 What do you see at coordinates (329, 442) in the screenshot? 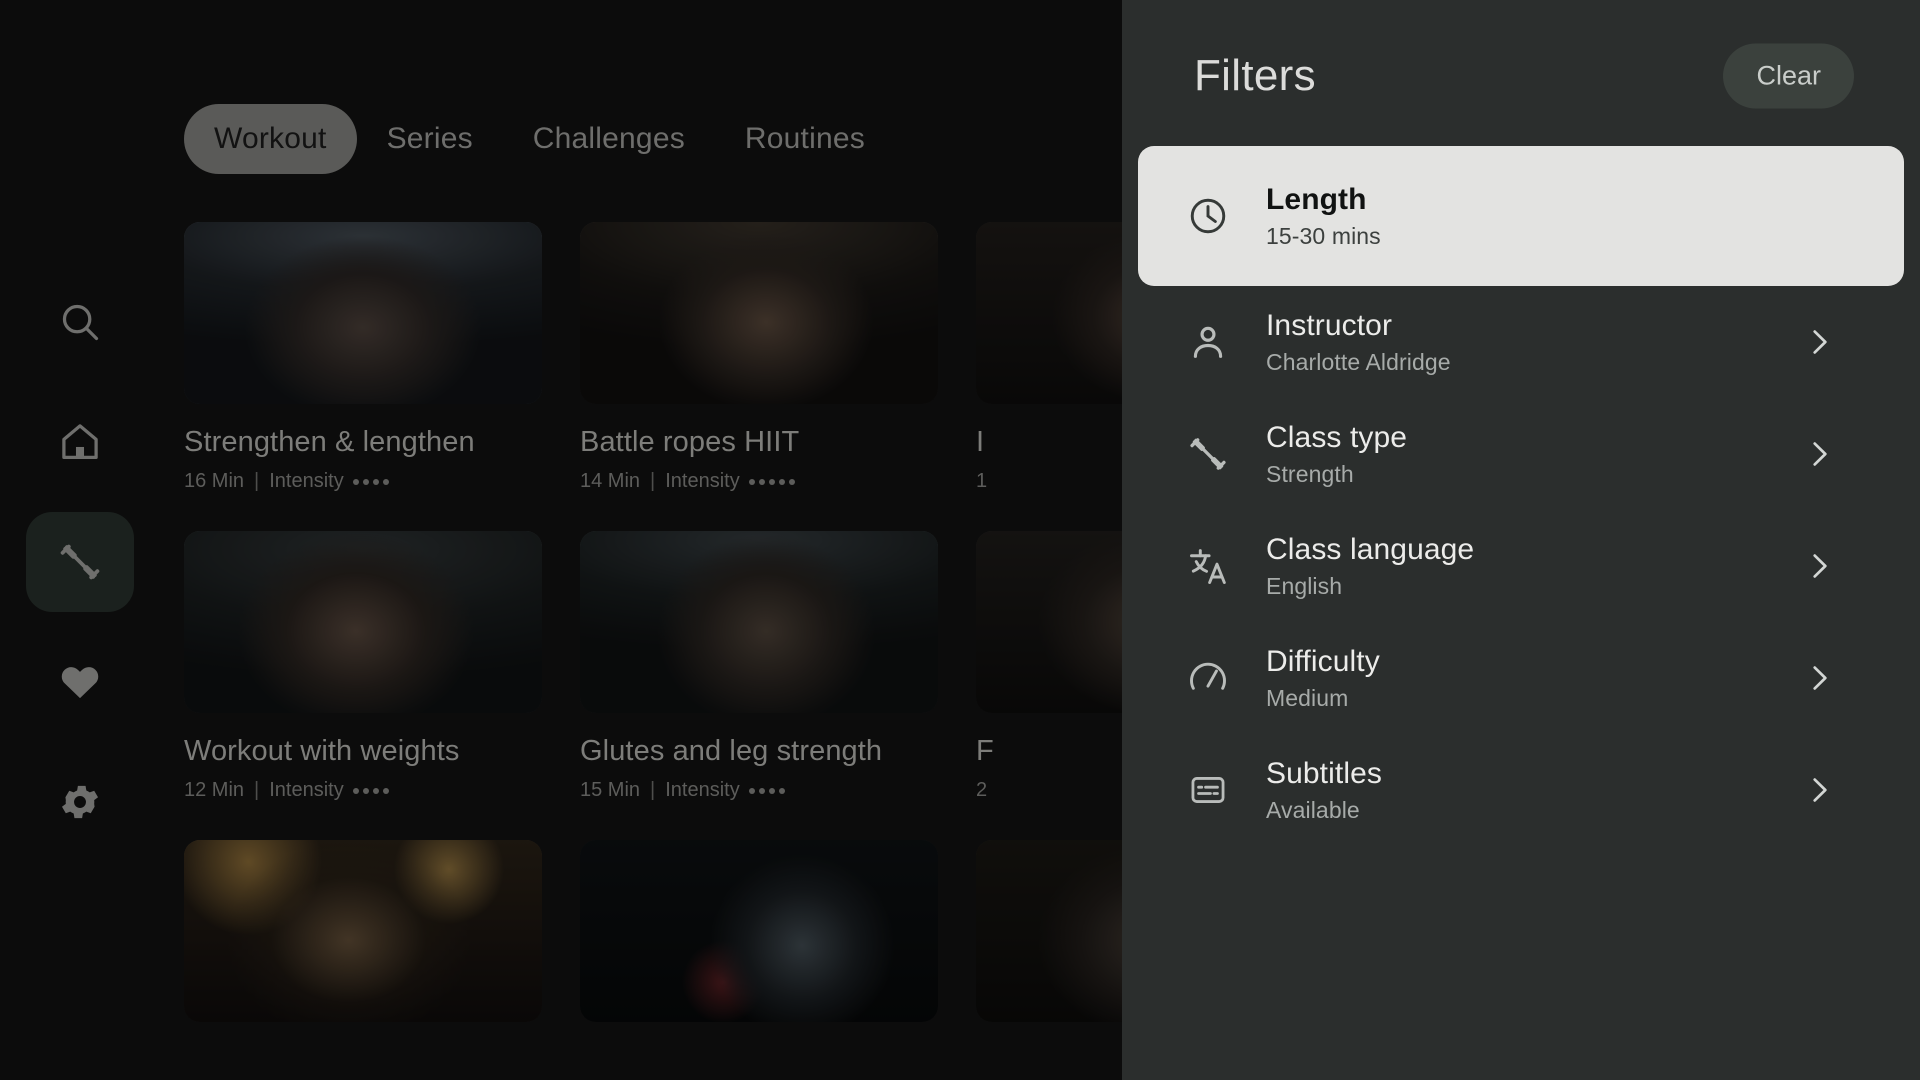
I see `card-title: Strengthen & lengthen` at bounding box center [329, 442].